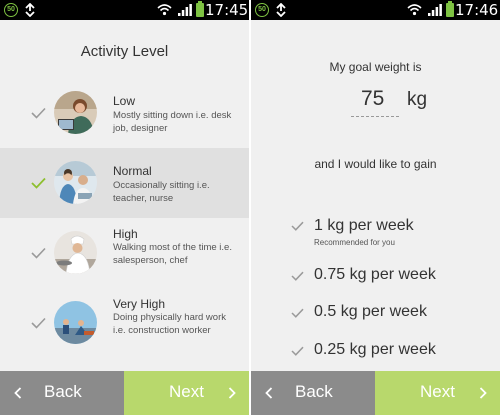 The image size is (500, 415). I want to click on rate-label: 0.75 kg per week, so click(375, 274).